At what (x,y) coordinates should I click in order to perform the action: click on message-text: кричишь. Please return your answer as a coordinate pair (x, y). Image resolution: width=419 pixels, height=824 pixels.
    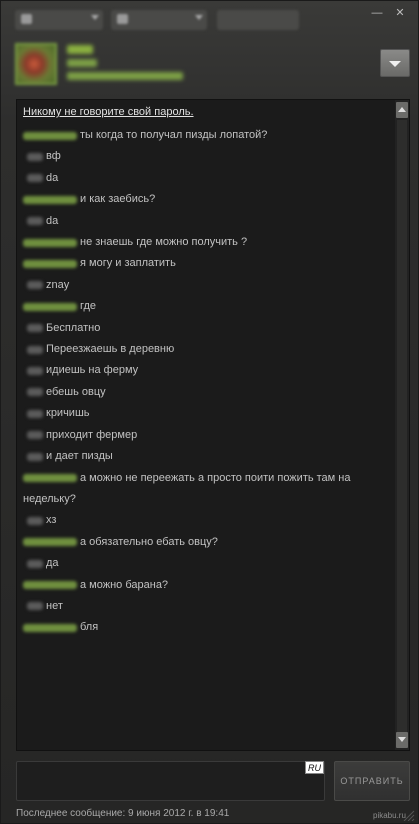
    Looking at the image, I should click on (68, 413).